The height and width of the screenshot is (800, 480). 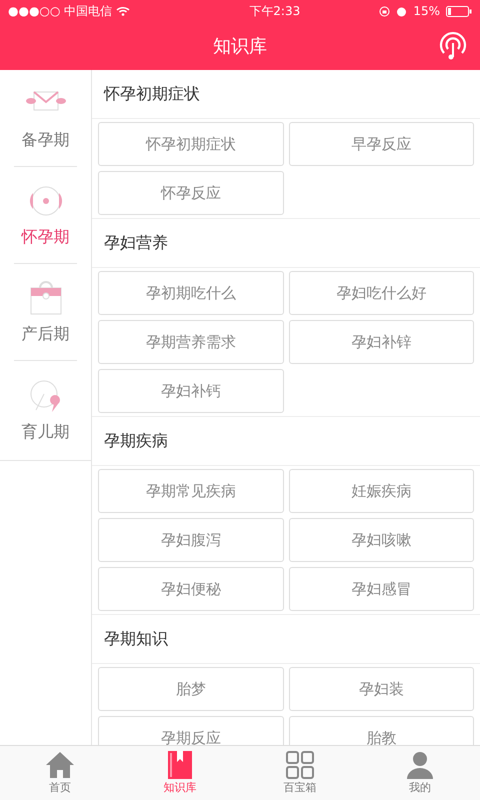 What do you see at coordinates (381, 491) in the screenshot?
I see `topic-button: 妊娠疾病` at bounding box center [381, 491].